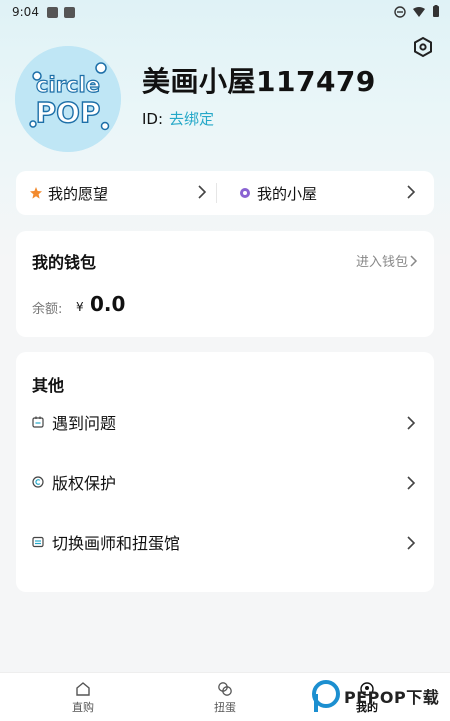 This screenshot has height=721, width=450. What do you see at coordinates (80, 307) in the screenshot?
I see `currency-symbol: ¥` at bounding box center [80, 307].